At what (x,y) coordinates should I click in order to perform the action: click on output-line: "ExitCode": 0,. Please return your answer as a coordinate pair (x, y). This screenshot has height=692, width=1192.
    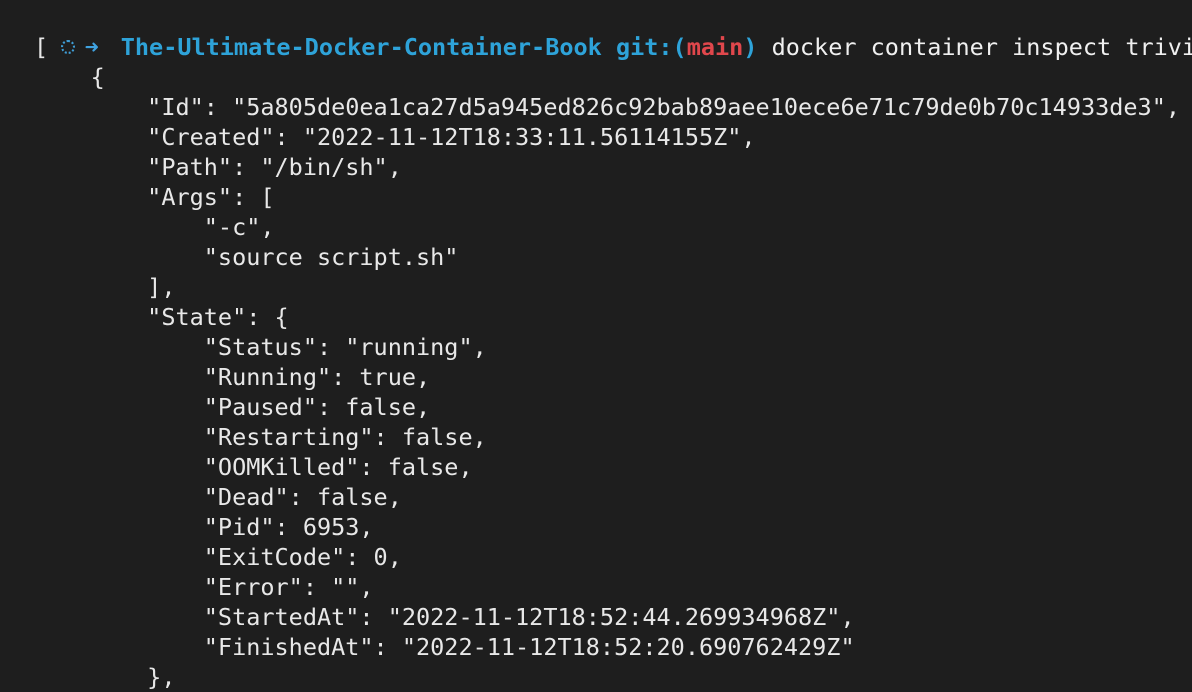
    Looking at the image, I should click on (218, 557).